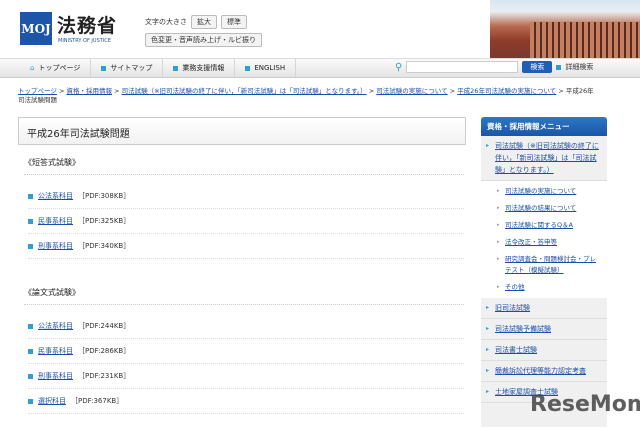 This screenshot has height=427, width=640. What do you see at coordinates (246, 355) in the screenshot?
I see `list-item: 民事系科目 ［PDF:286KB］` at bounding box center [246, 355].